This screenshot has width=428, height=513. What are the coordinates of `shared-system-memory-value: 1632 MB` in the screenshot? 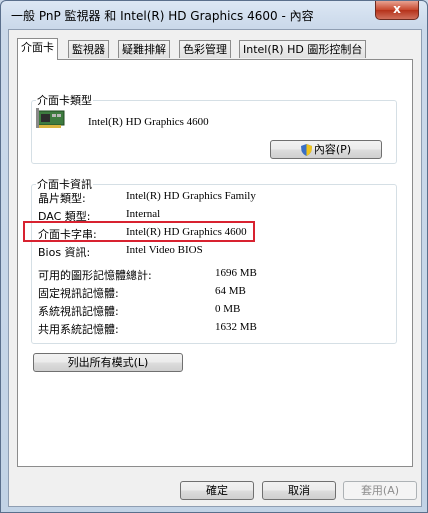 It's located at (236, 327).